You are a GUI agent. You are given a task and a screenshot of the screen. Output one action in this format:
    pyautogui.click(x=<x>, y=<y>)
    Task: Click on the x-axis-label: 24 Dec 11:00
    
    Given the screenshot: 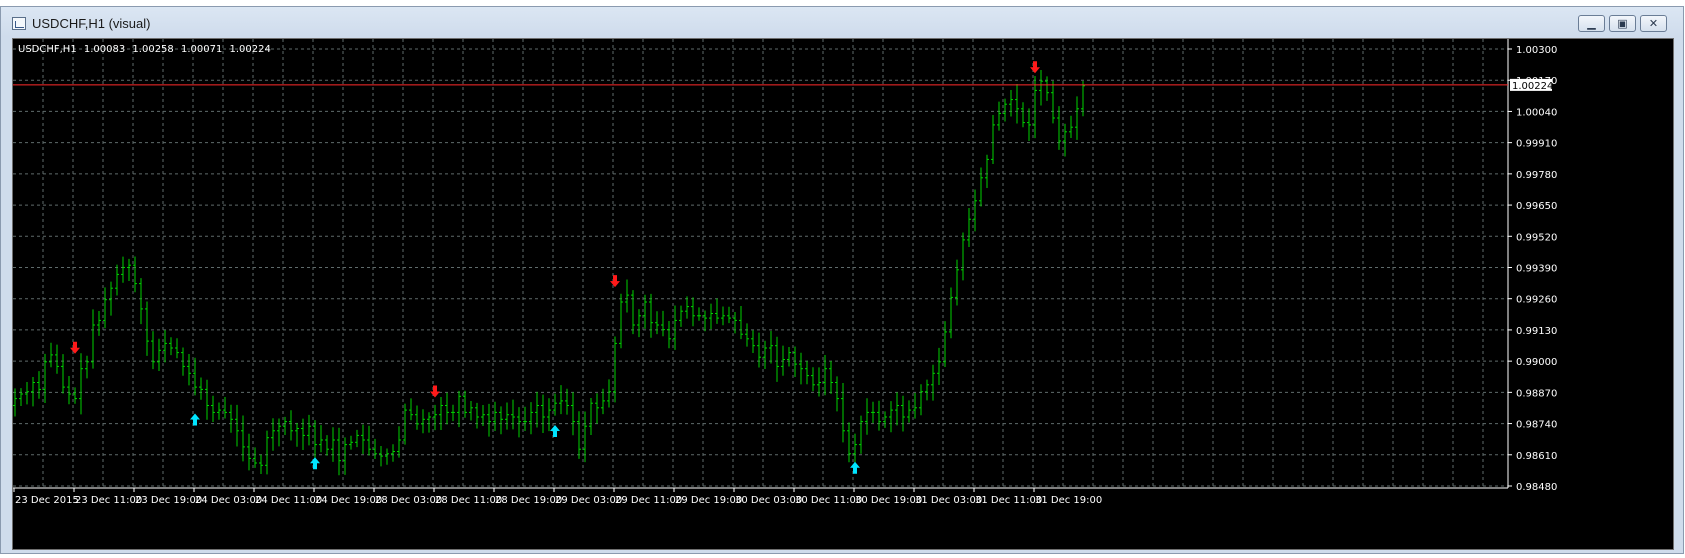 What is the action you would take?
    pyautogui.click(x=288, y=500)
    